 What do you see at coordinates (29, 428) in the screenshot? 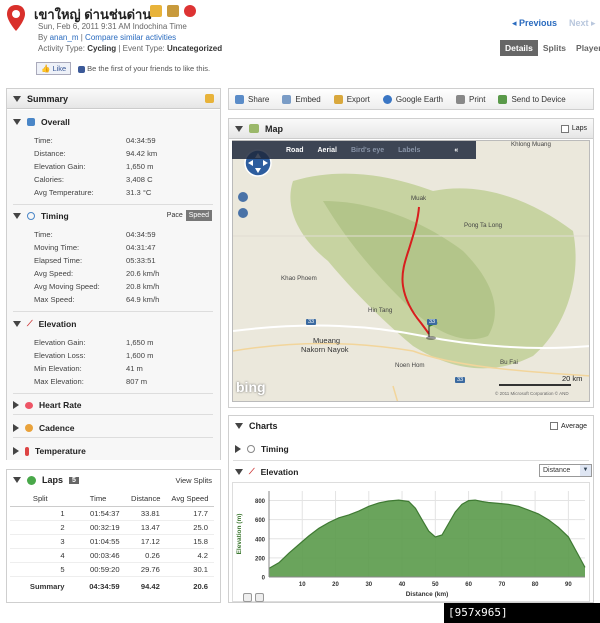
I see `cadence-icon` at bounding box center [29, 428].